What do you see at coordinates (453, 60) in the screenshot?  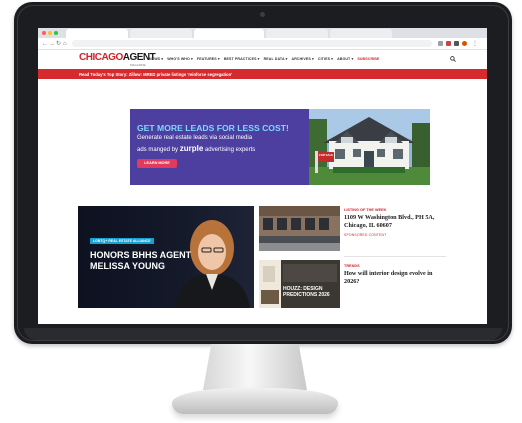 I see `search-icon` at bounding box center [453, 60].